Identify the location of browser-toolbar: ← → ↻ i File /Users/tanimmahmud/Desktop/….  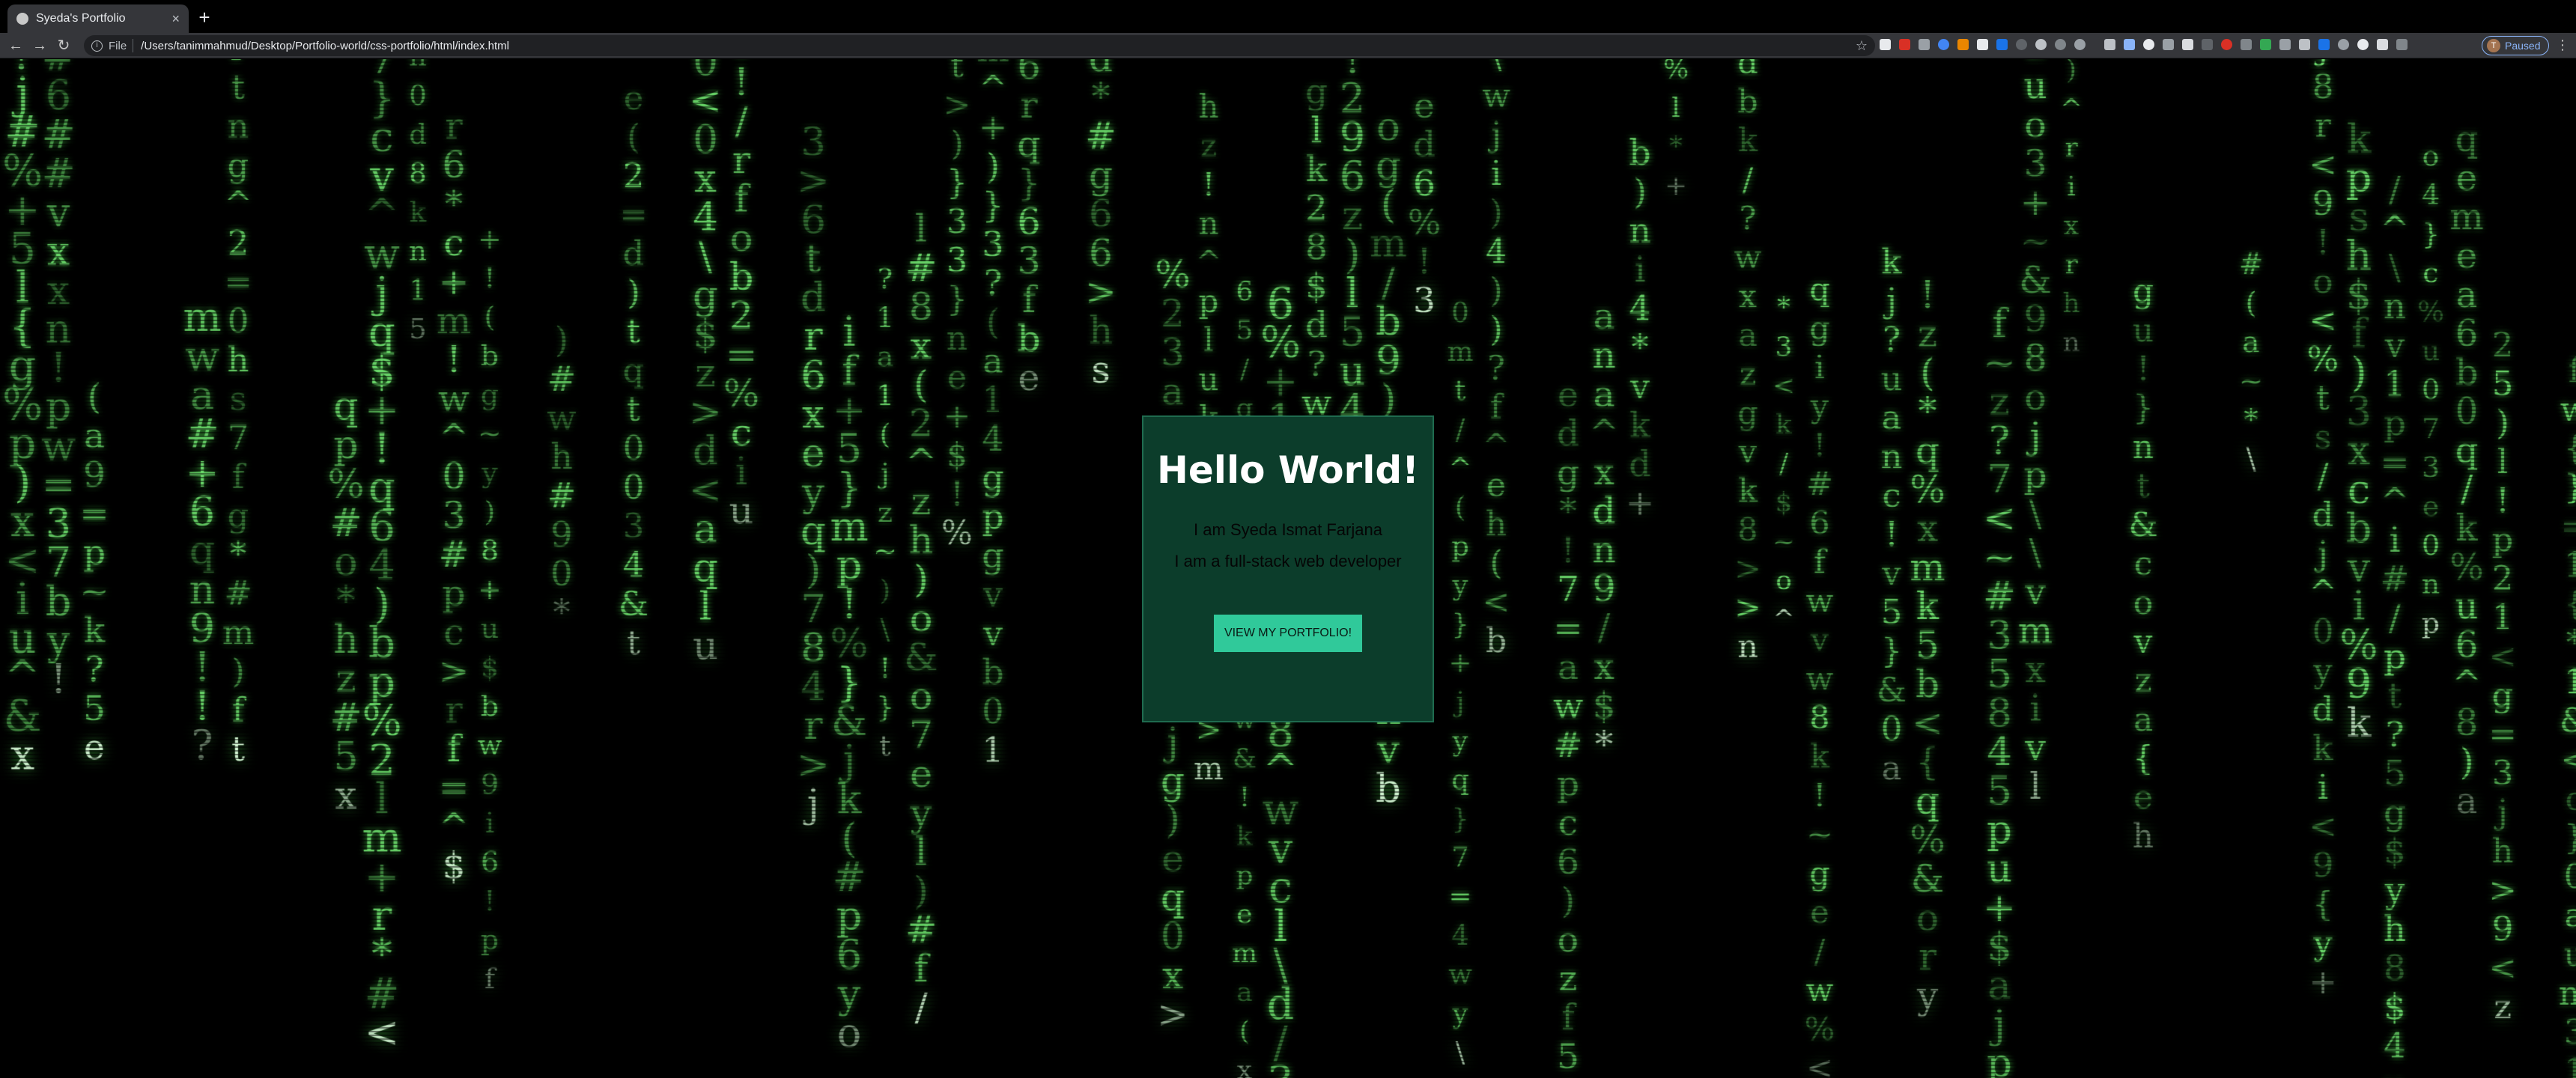
(1288, 45).